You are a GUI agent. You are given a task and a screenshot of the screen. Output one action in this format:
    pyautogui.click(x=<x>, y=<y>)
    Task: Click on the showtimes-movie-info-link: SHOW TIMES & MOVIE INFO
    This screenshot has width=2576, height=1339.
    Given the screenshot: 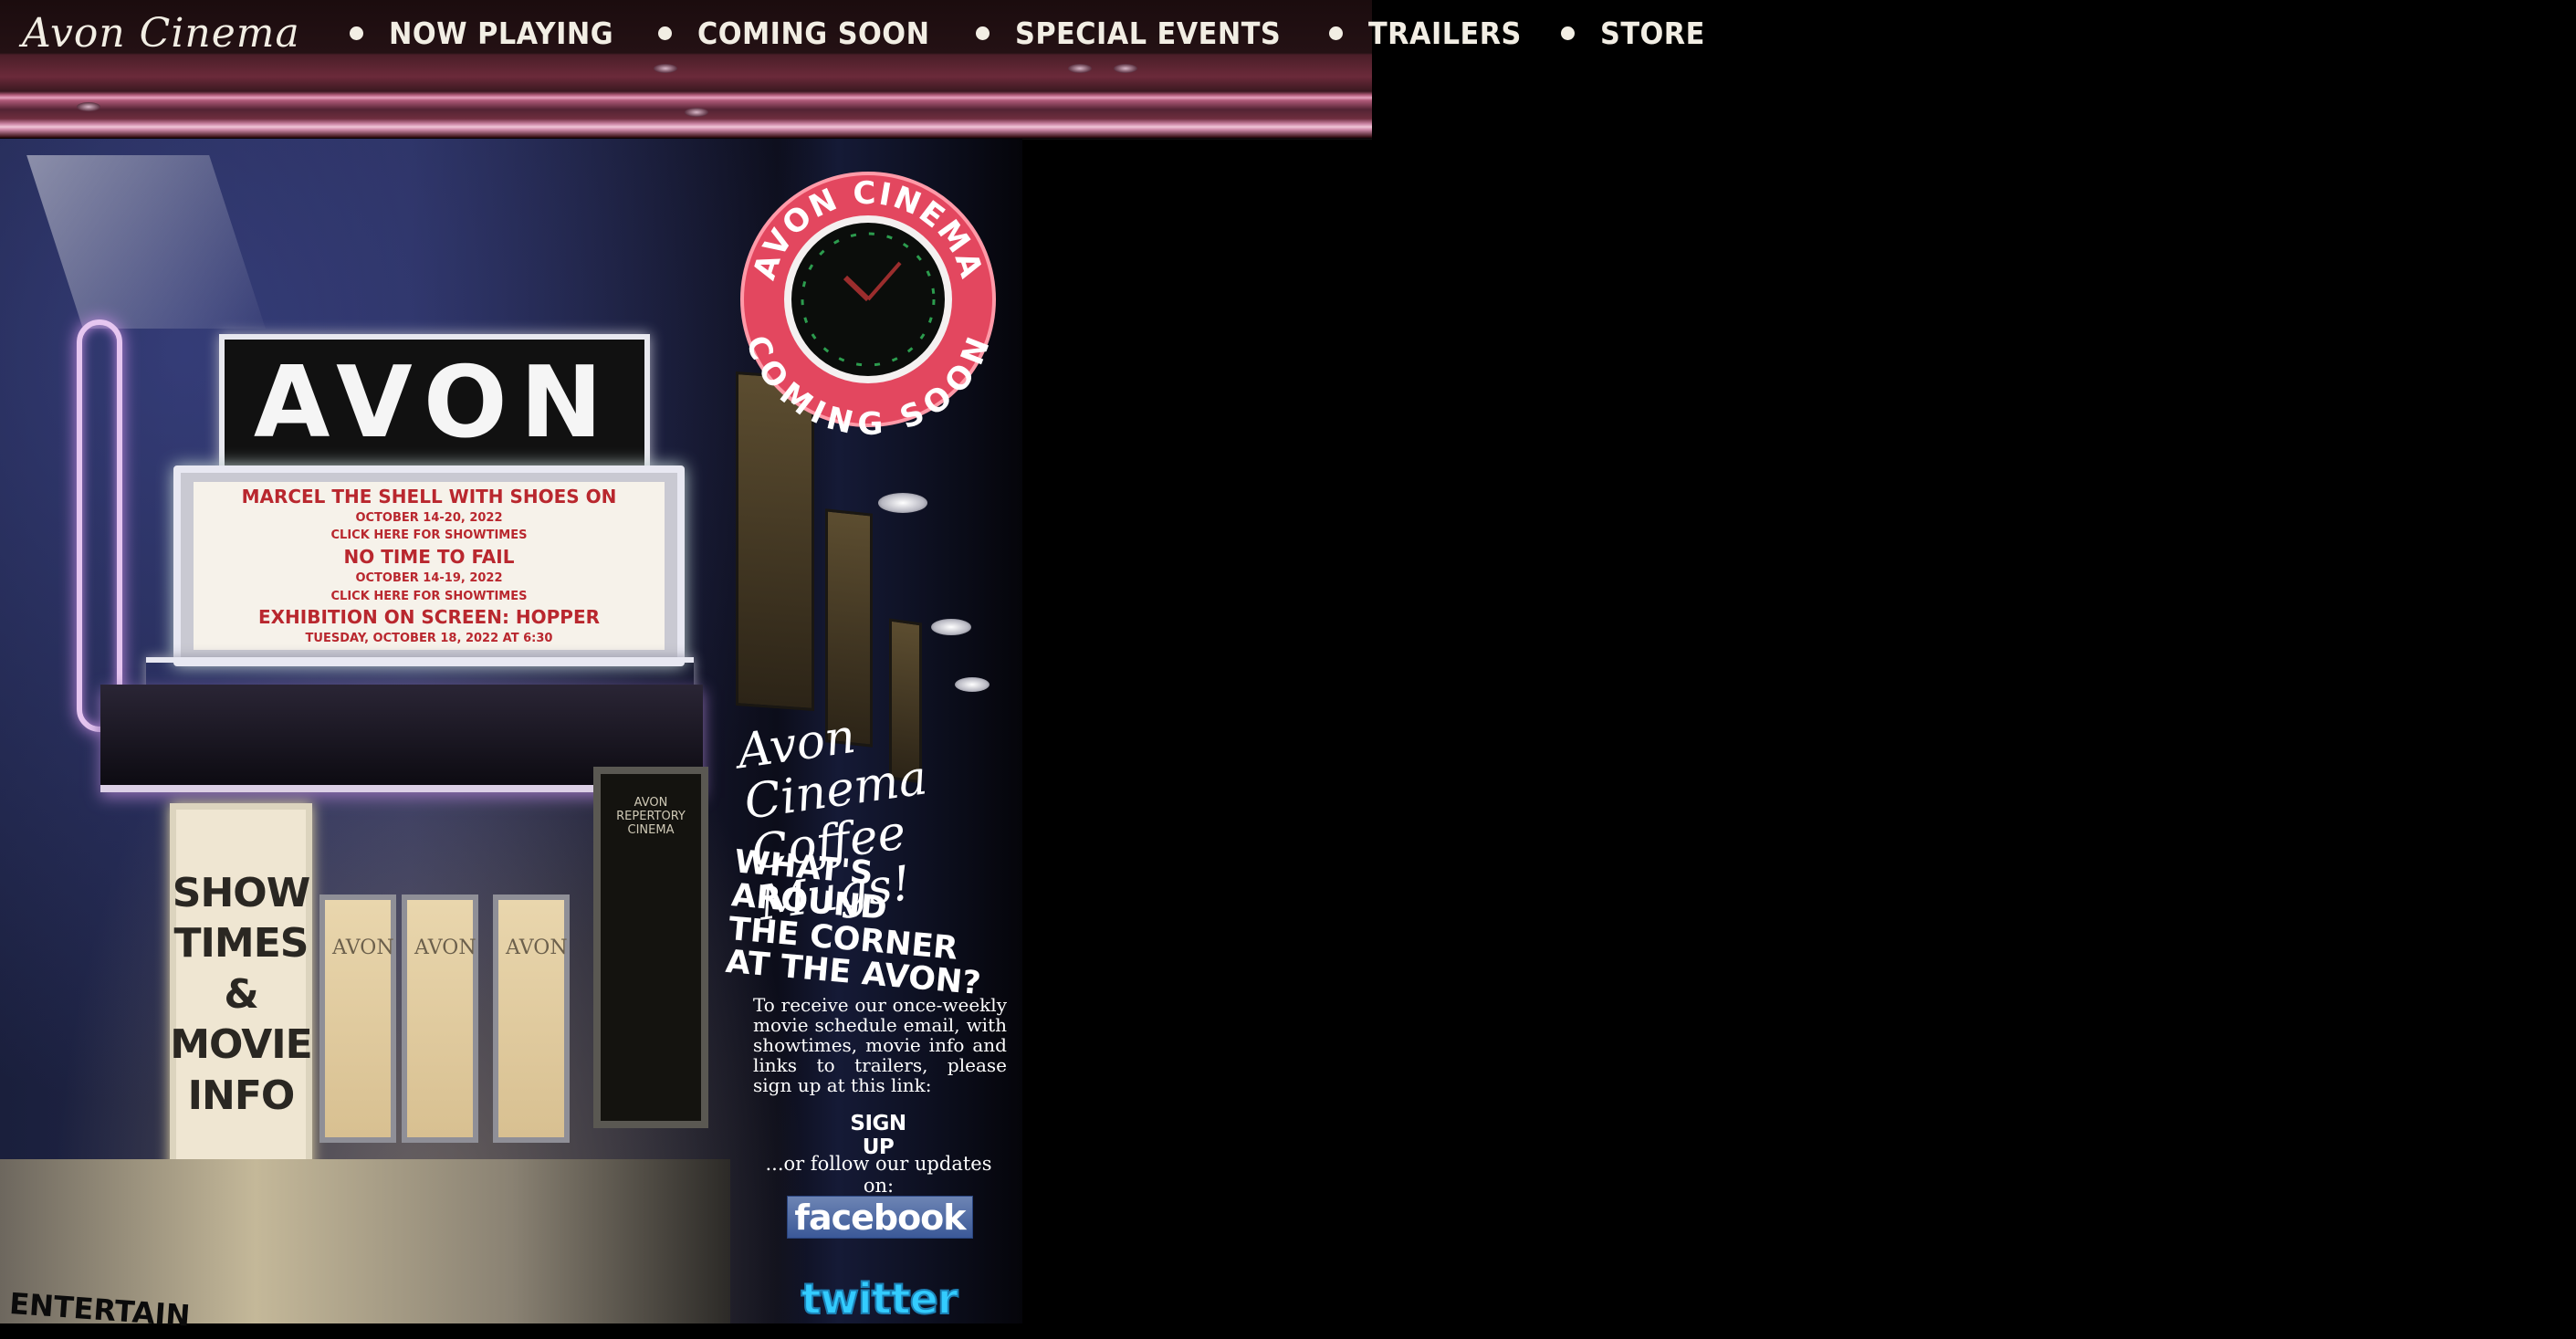 What is the action you would take?
    pyautogui.click(x=241, y=994)
    